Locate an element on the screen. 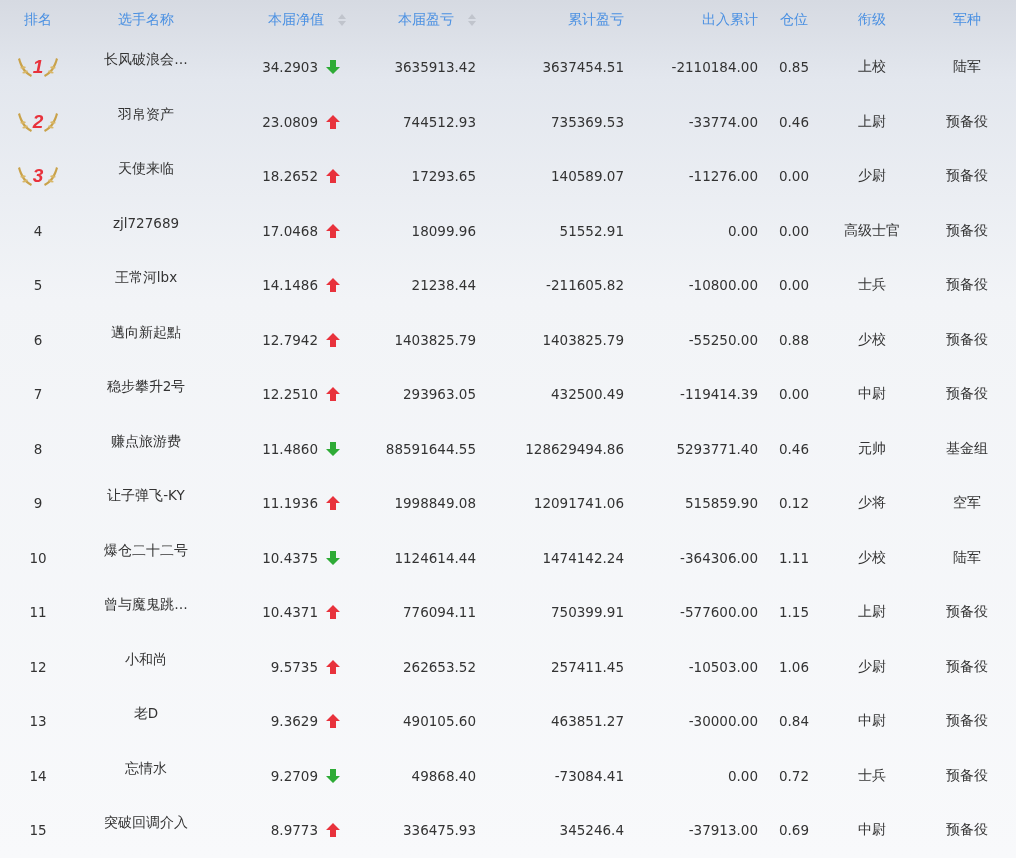  player-name: 老D is located at coordinates (146, 714).